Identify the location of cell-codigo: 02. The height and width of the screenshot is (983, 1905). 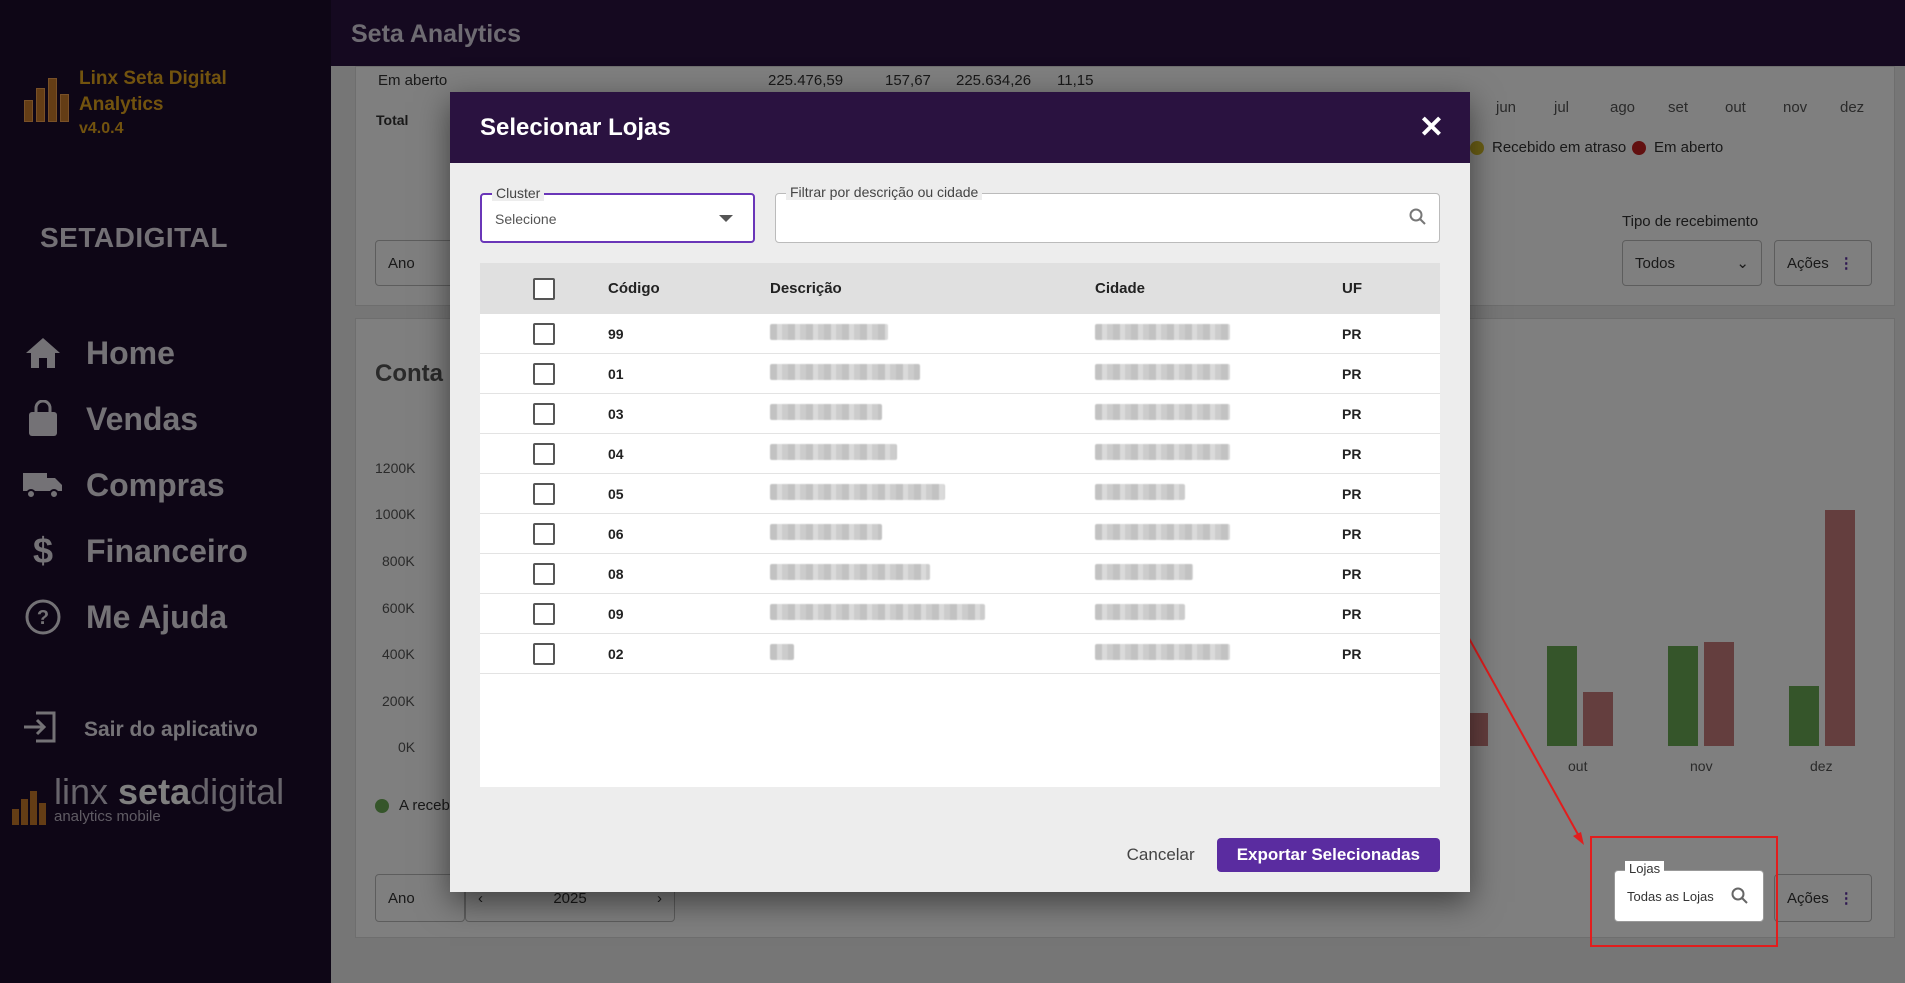
(616, 653).